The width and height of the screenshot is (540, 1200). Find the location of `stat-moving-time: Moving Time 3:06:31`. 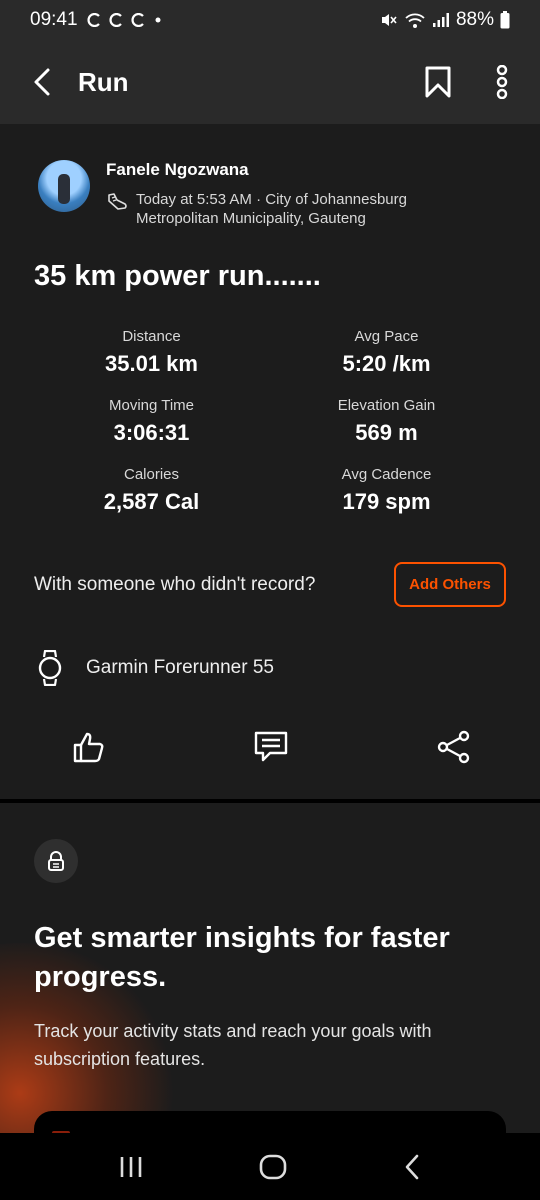

stat-moving-time: Moving Time 3:06:31 is located at coordinates (151, 421).